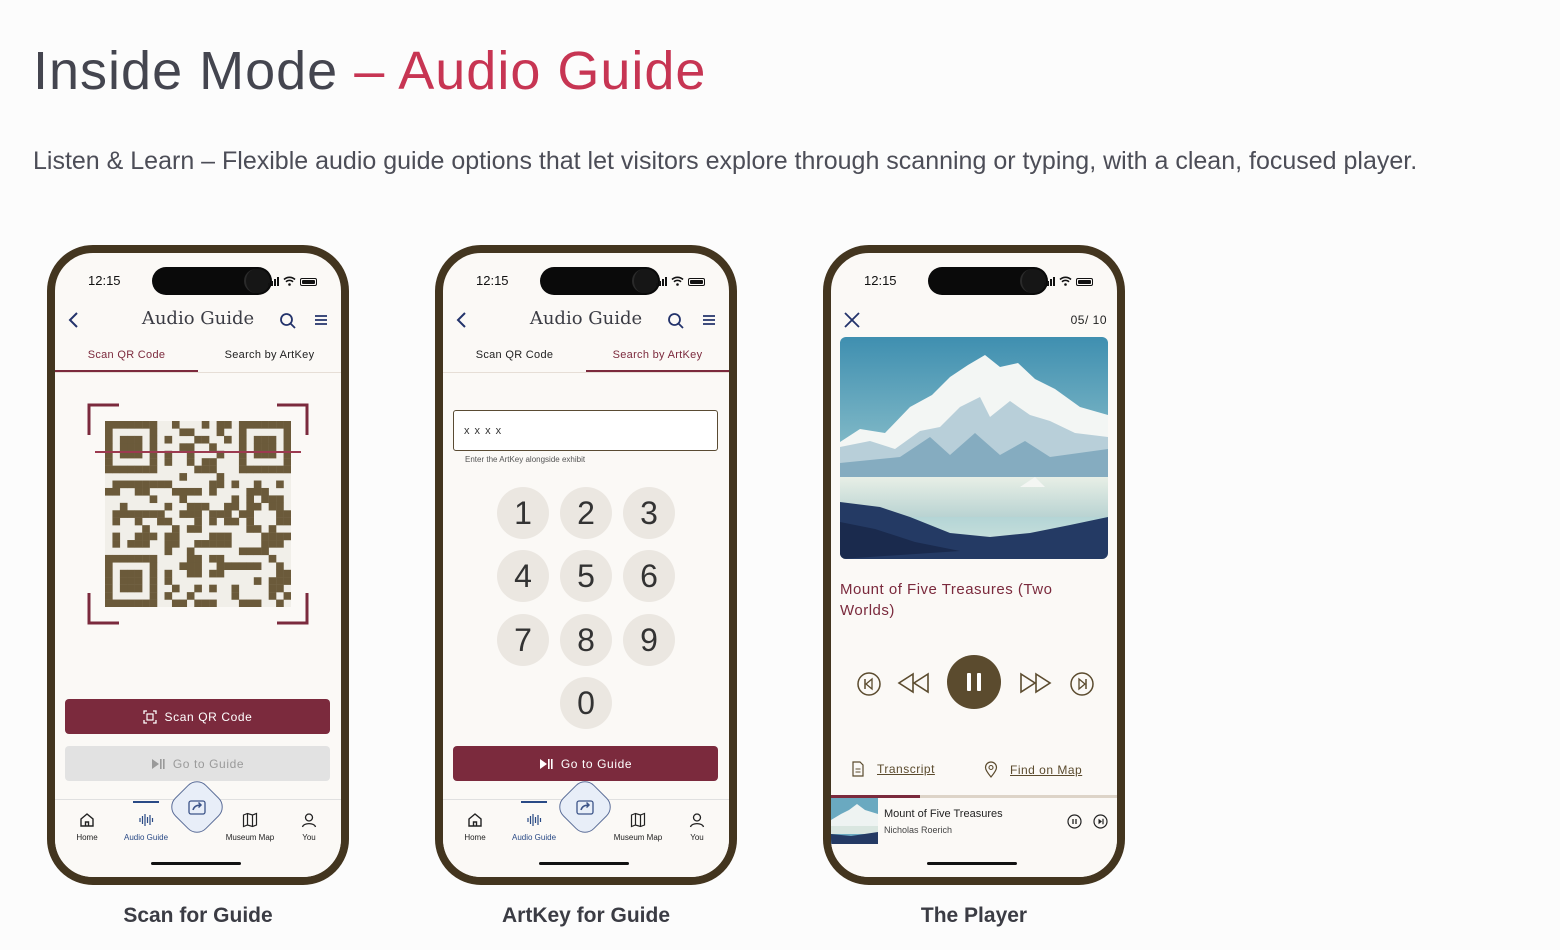 Image resolution: width=1560 pixels, height=950 pixels. Describe the element at coordinates (852, 320) in the screenshot. I see `close-icon` at that location.